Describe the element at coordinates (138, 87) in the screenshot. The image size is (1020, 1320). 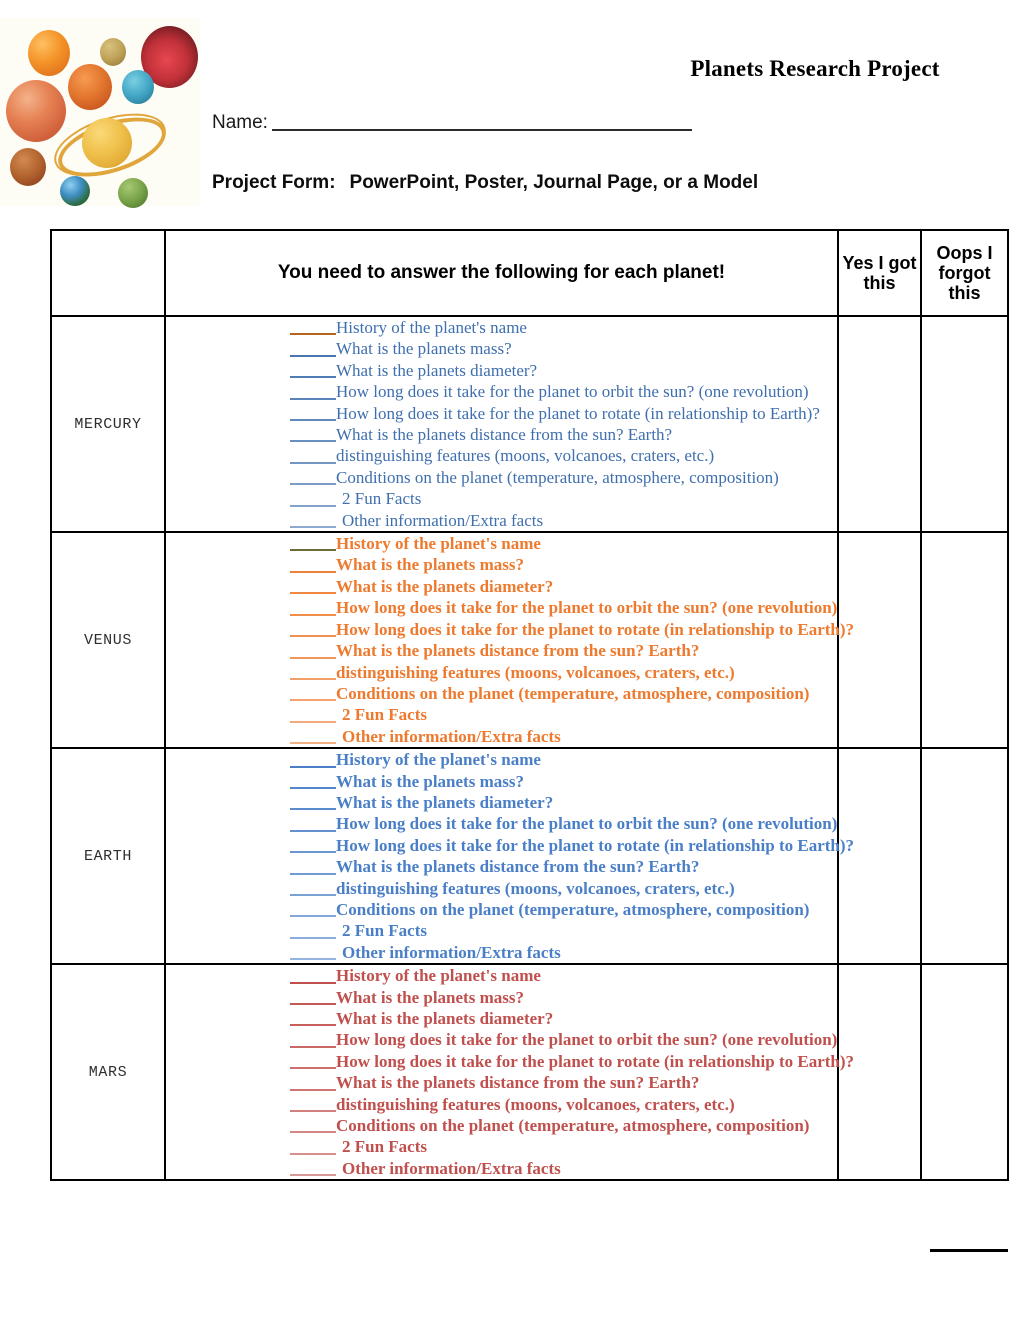
I see `planet-blue-icon` at that location.